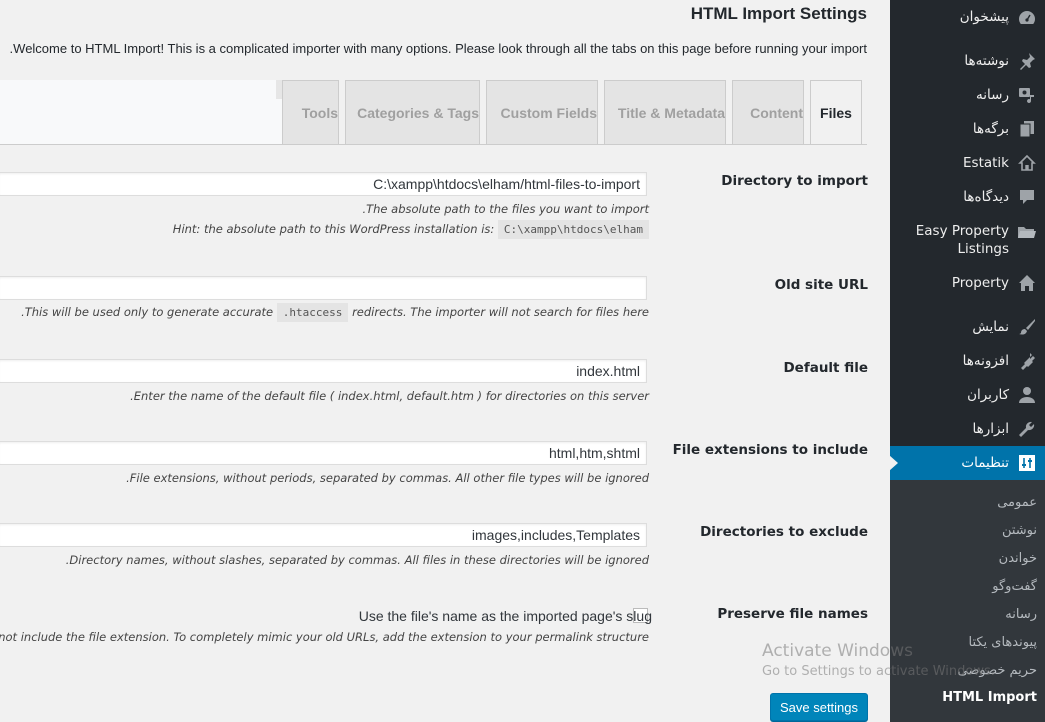 Image resolution: width=1045 pixels, height=722 pixels. Describe the element at coordinates (967, 95) in the screenshot. I see `sidebar-item-media: رسانه` at that location.